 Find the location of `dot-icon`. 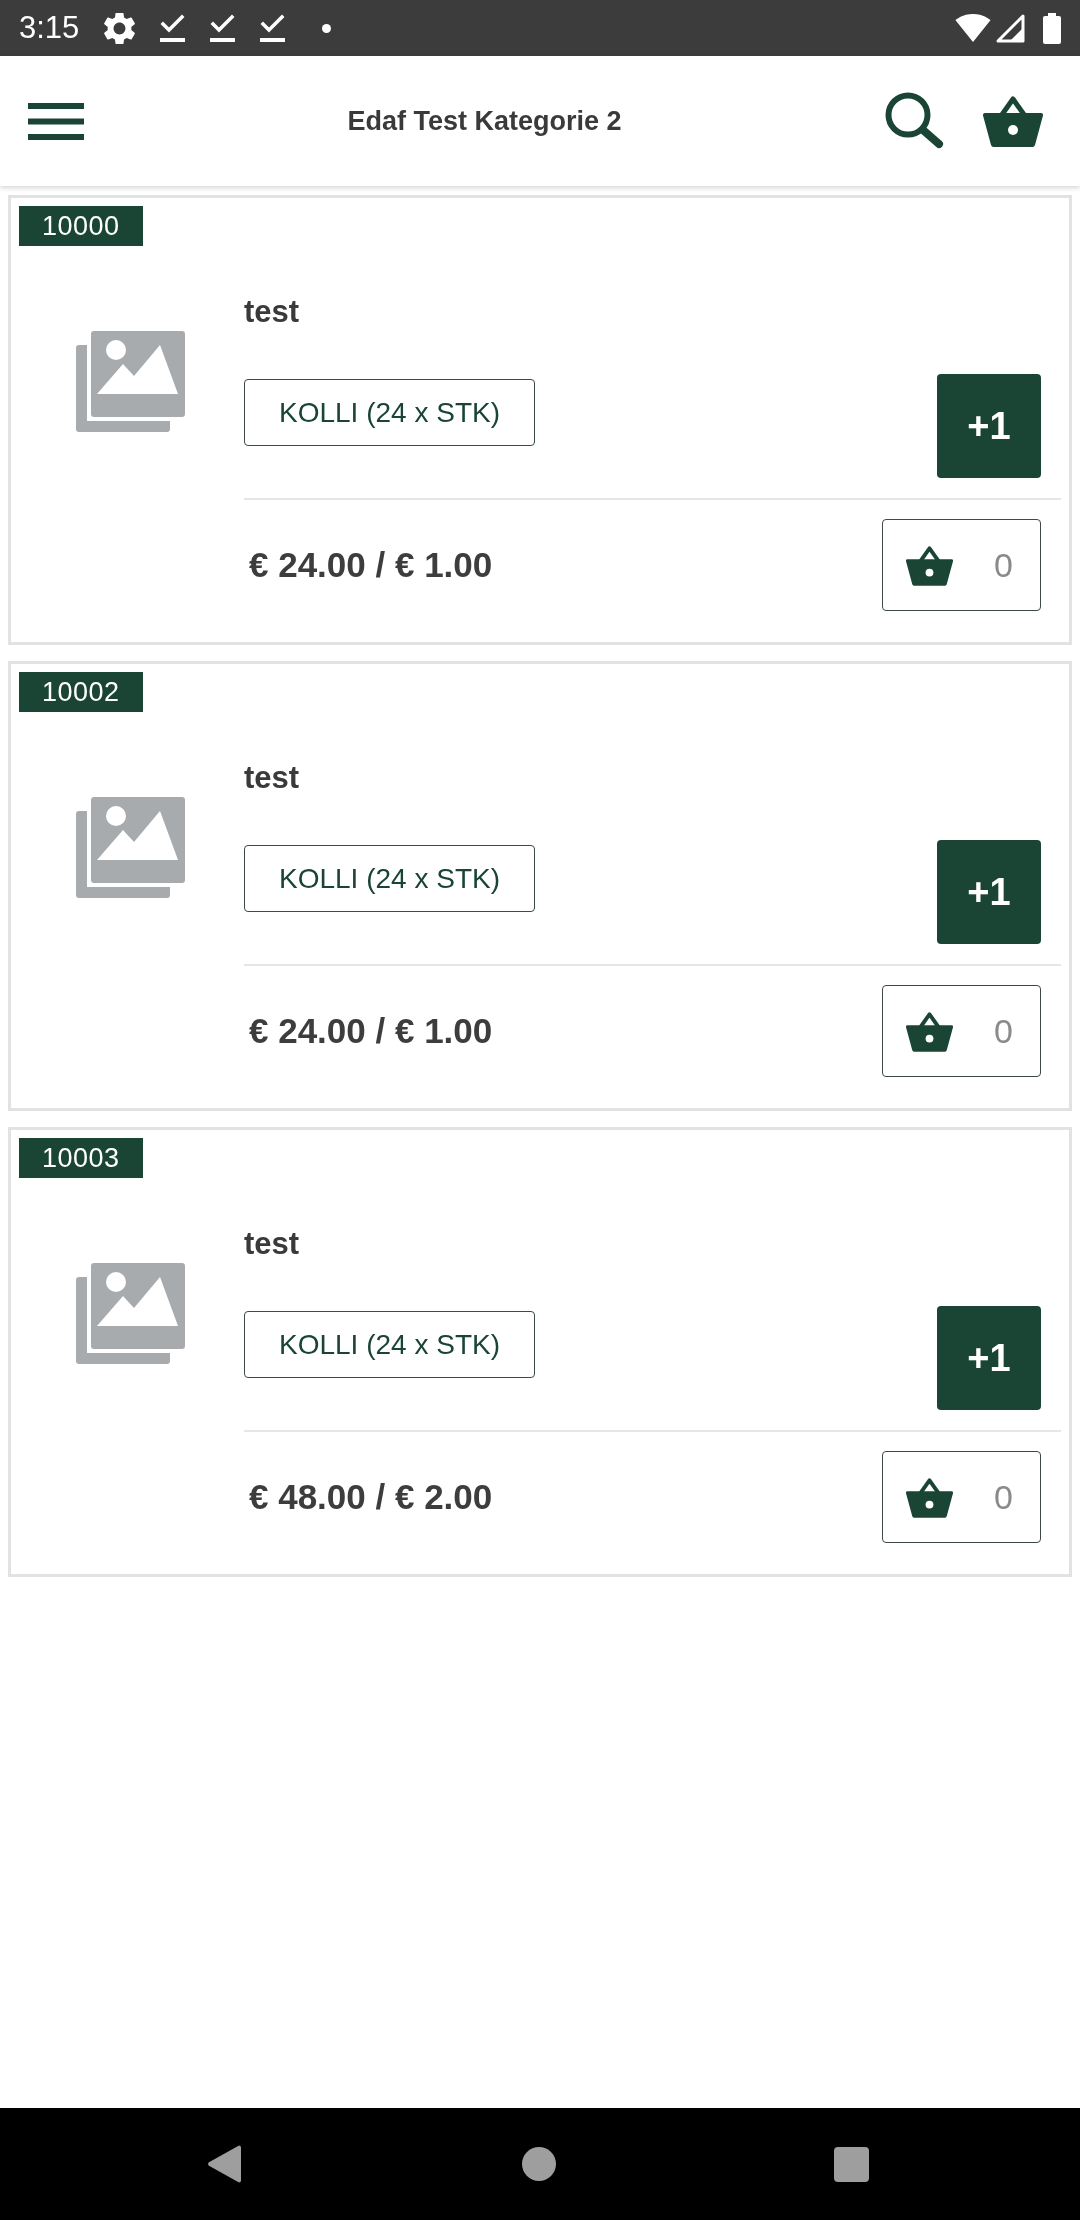

dot-icon is located at coordinates (327, 28).